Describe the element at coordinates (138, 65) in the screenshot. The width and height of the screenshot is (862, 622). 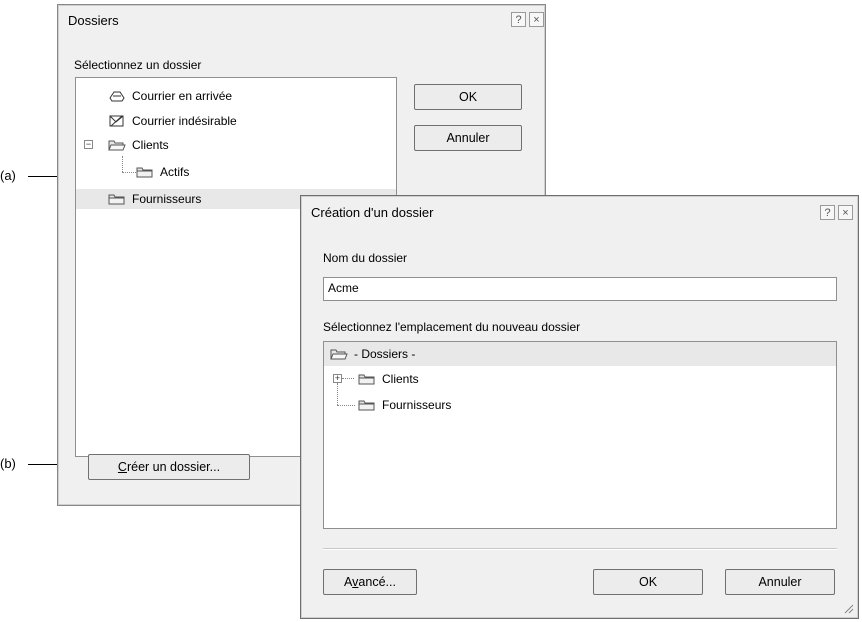
I see `select-folder-label: Sélectionnez un dossier` at that location.